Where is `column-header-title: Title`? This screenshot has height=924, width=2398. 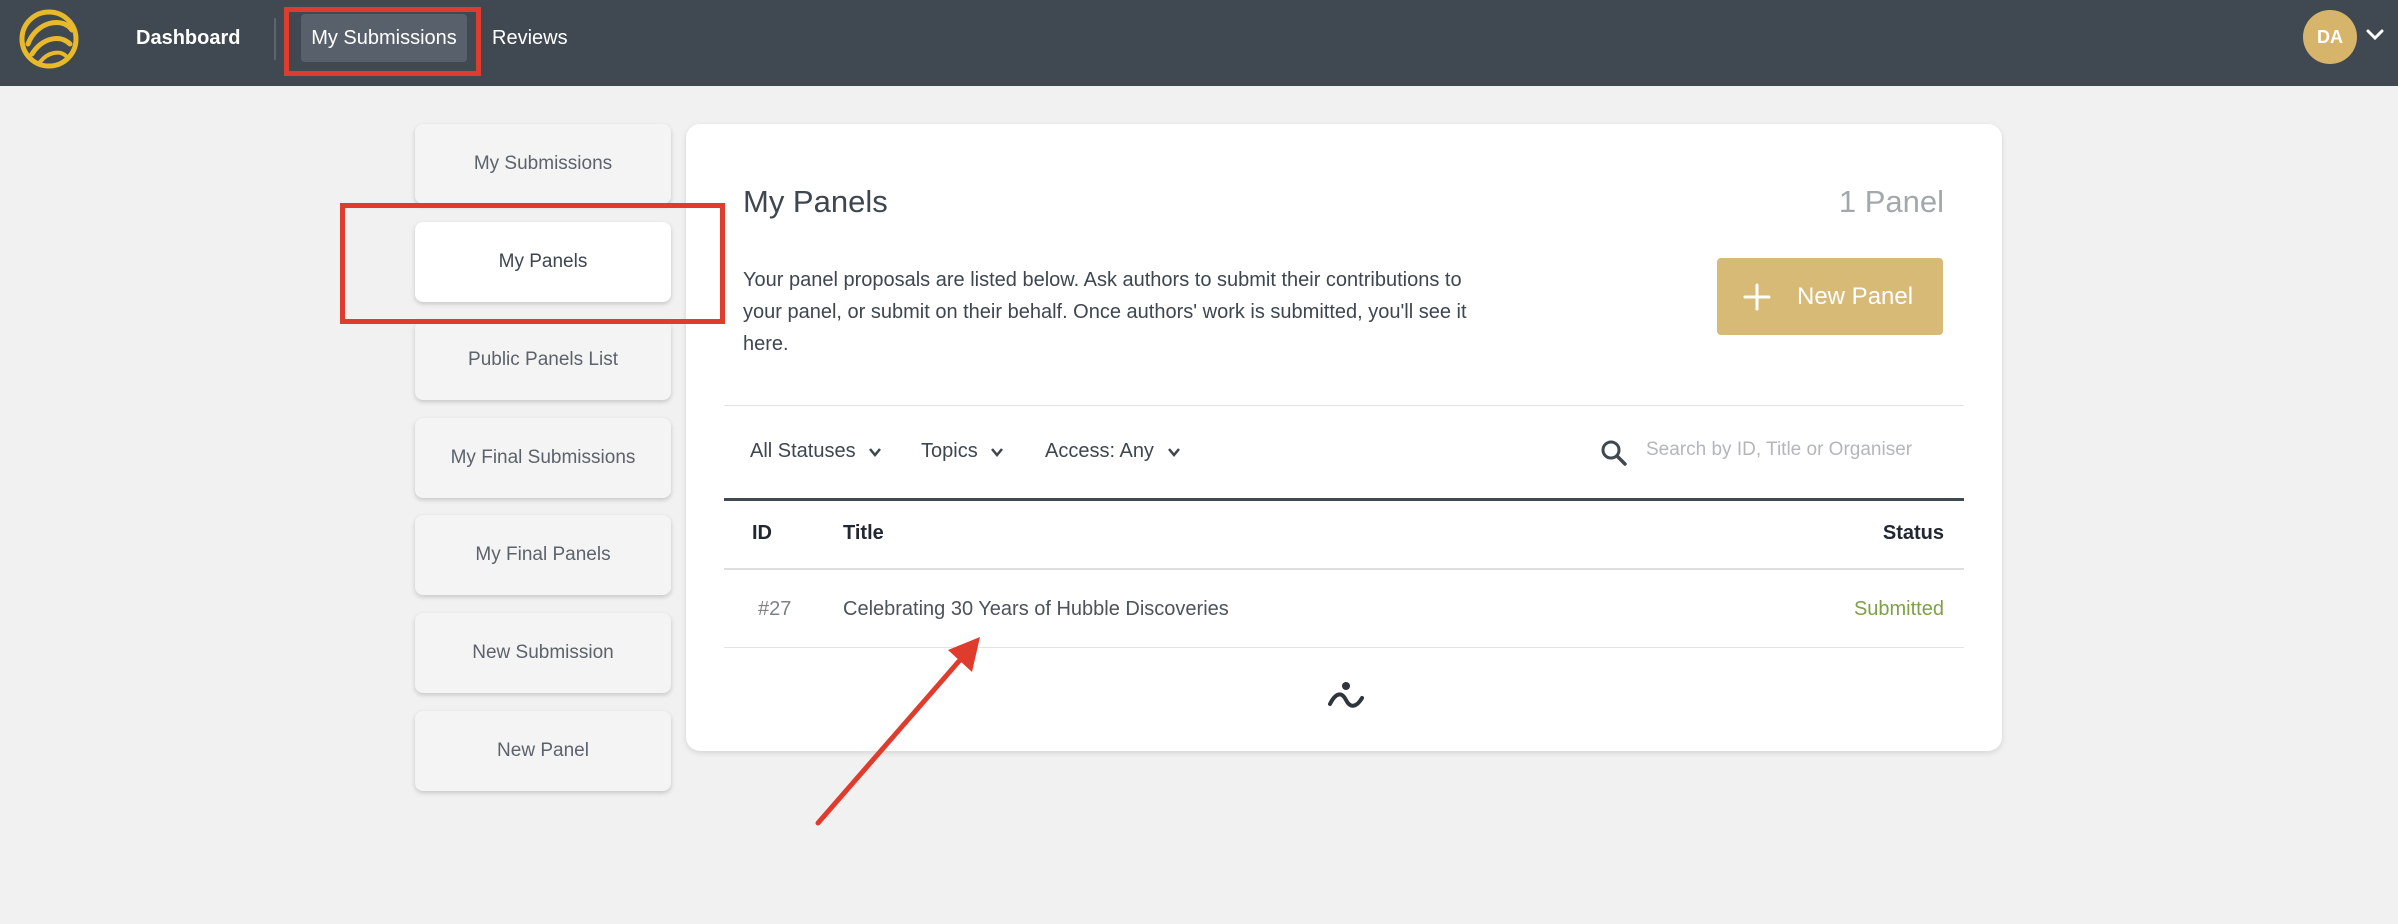 column-header-title: Title is located at coordinates (863, 533).